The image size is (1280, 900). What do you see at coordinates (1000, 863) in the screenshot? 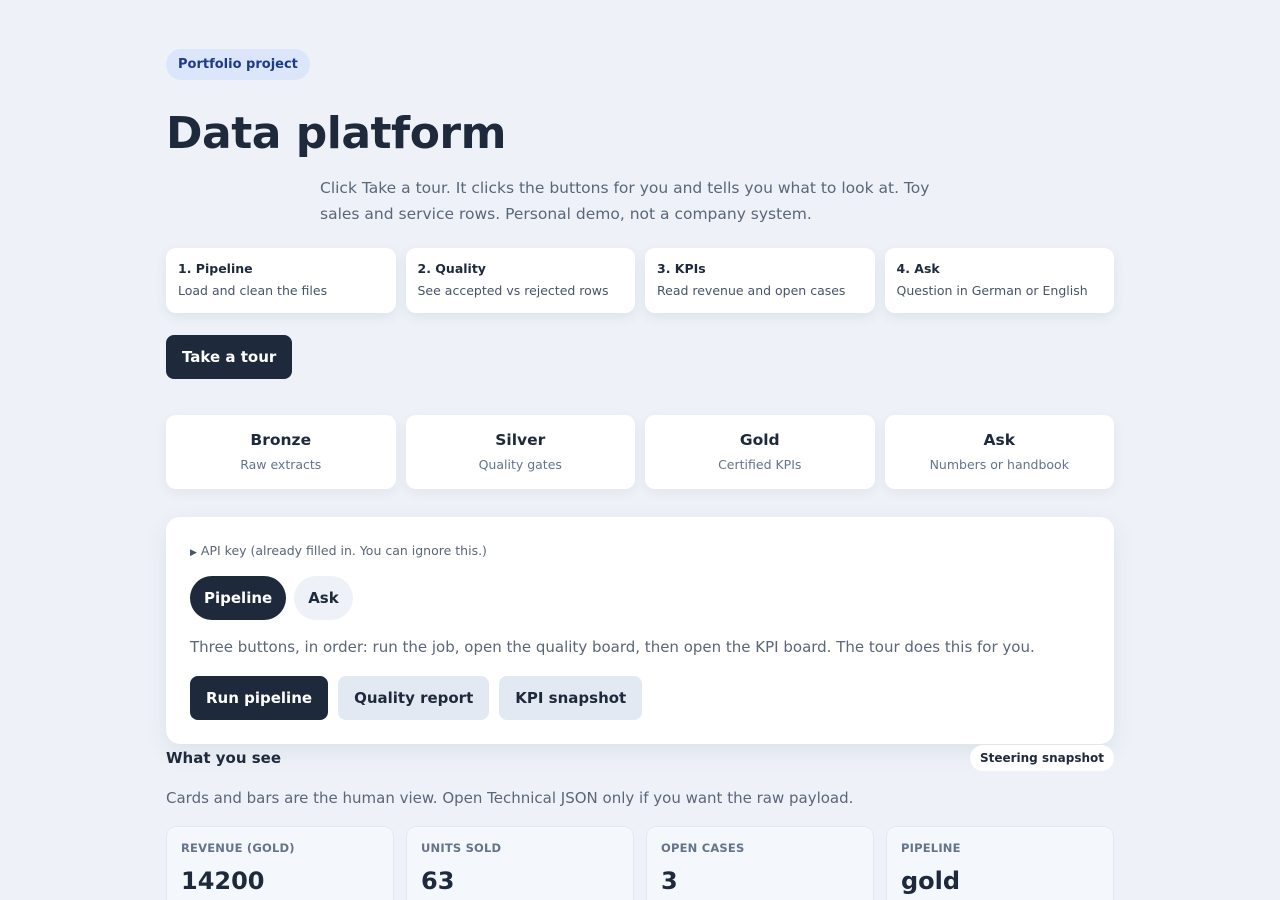
I see `kpi-card-pipeline: PIPELINE gold` at bounding box center [1000, 863].